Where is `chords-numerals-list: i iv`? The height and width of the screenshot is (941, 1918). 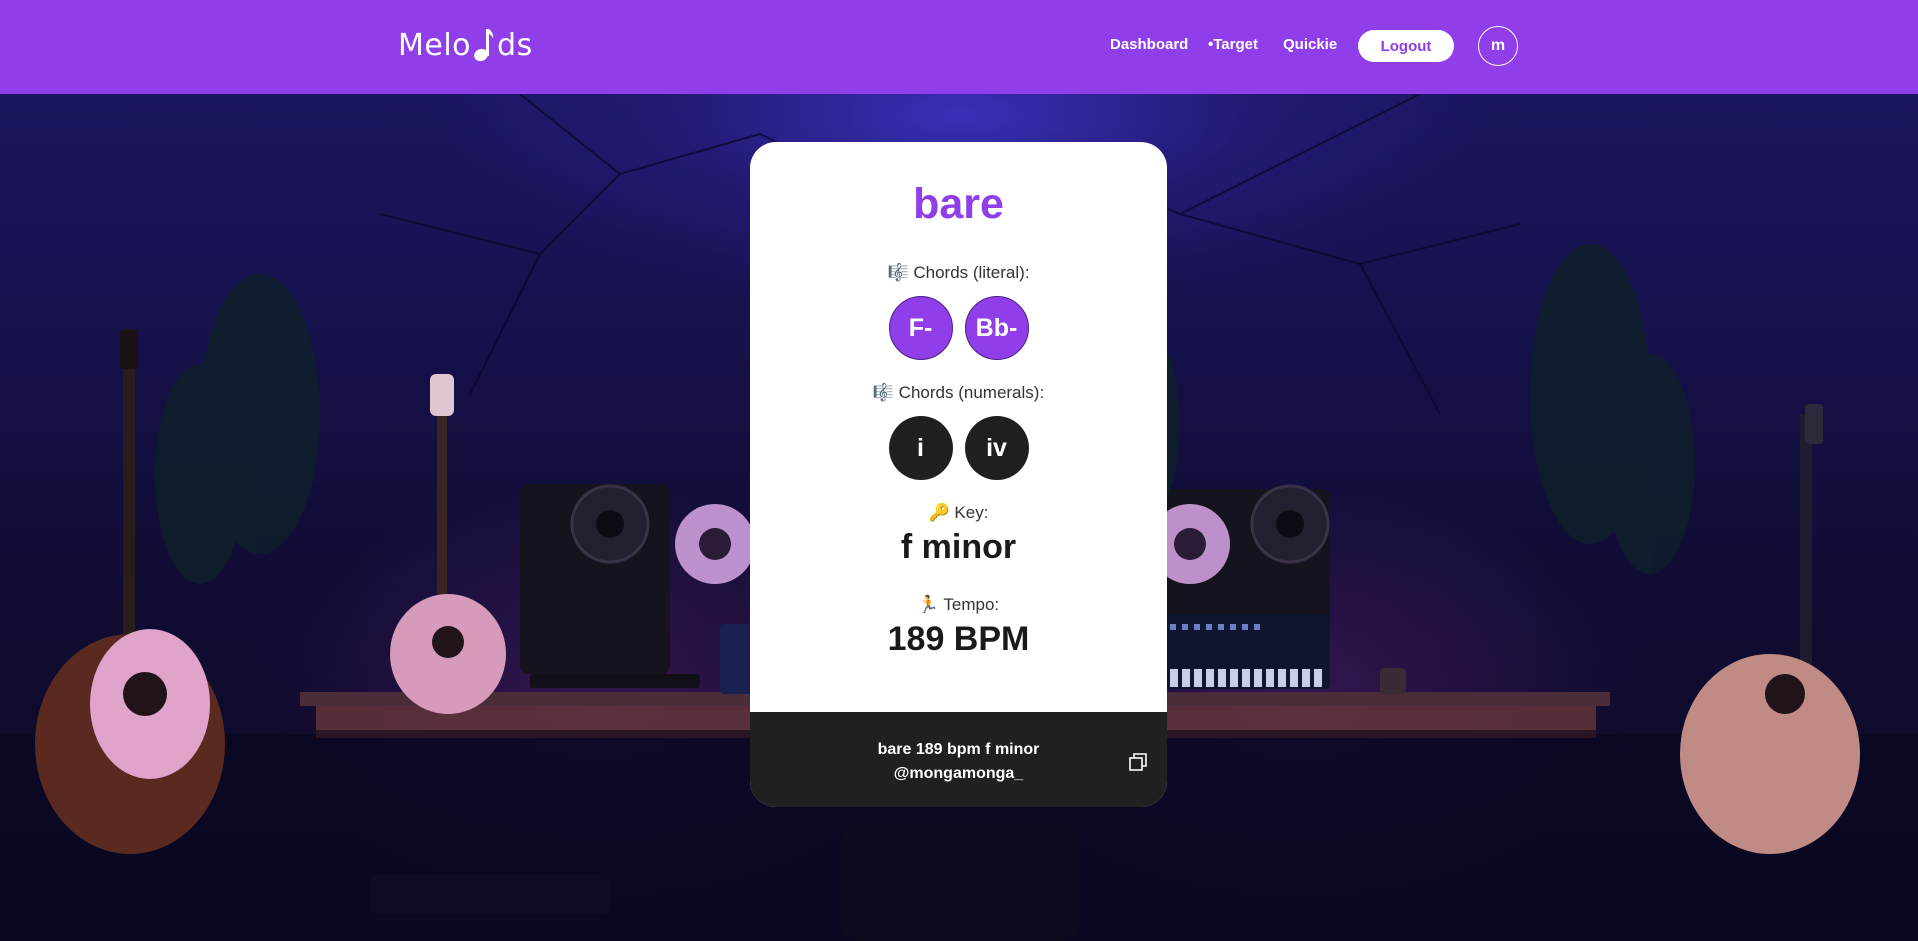
chords-numerals-list: i iv is located at coordinates (958, 448).